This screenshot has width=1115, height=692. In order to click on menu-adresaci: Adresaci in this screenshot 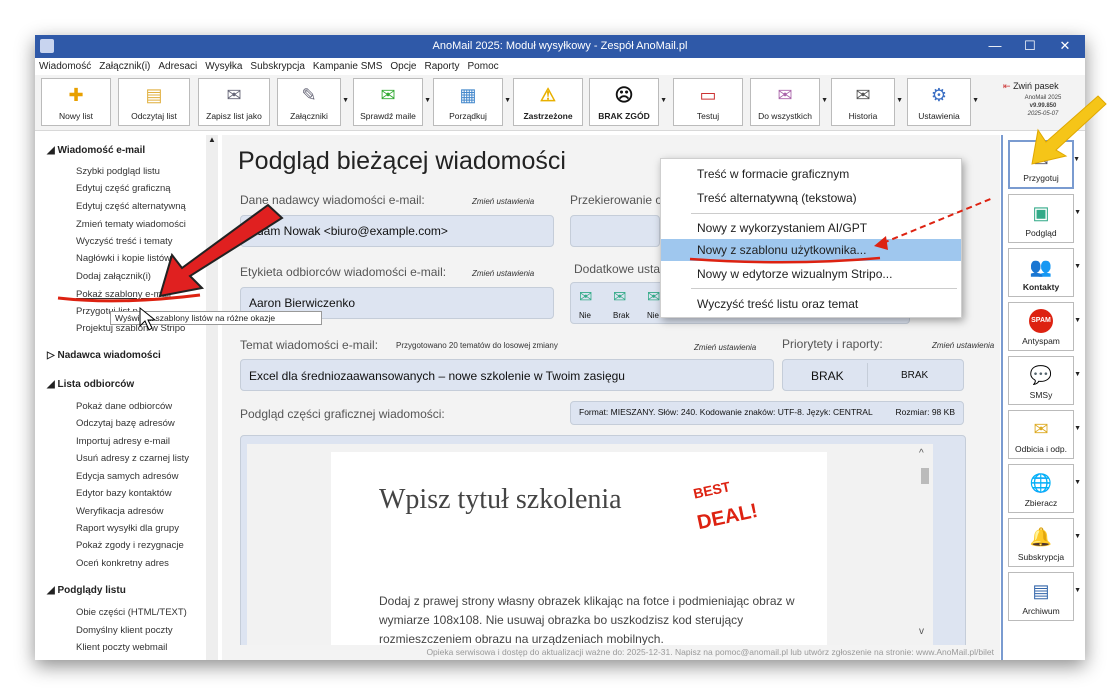, I will do `click(177, 65)`.